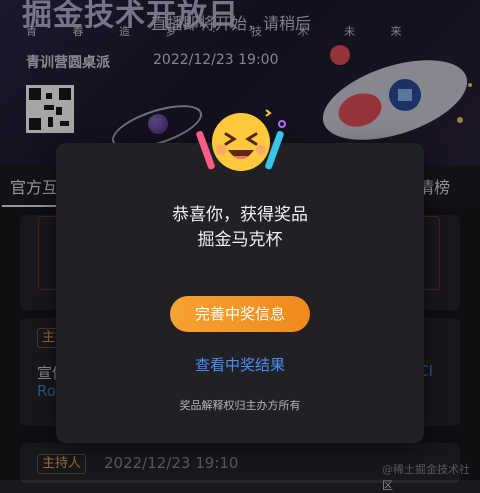 This screenshot has width=480, height=493. Describe the element at coordinates (240, 364) in the screenshot. I see `view-result-link: 查看中奖结果` at that location.